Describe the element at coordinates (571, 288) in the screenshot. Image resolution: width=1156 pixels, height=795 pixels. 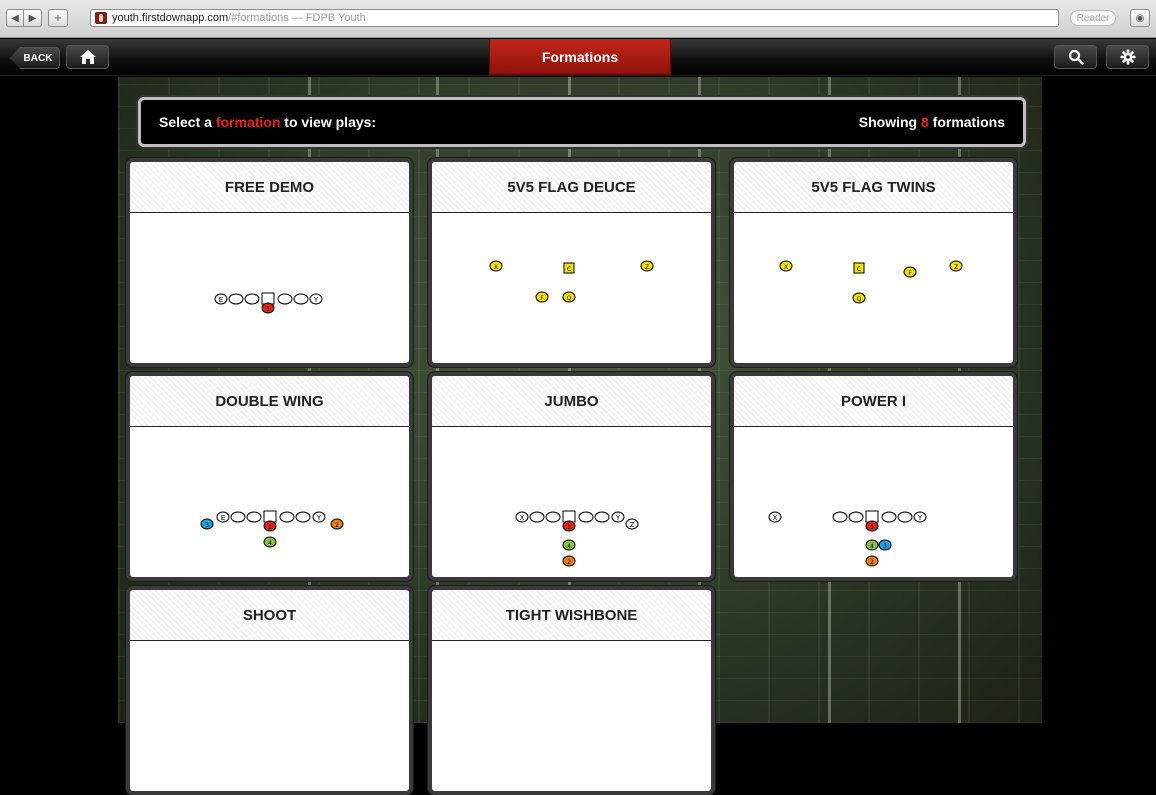
I see `formation-diagram: X C Z F Q` at that location.